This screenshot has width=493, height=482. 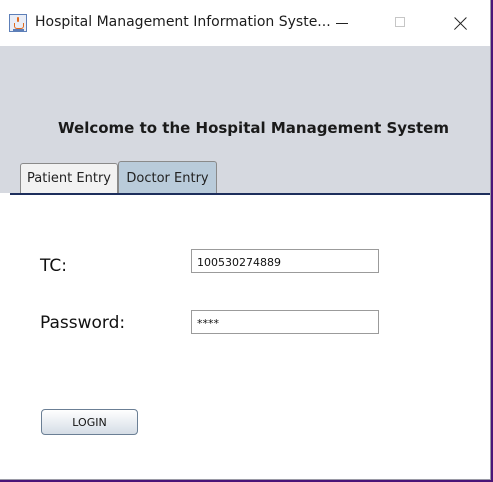 What do you see at coordinates (53, 266) in the screenshot?
I see `tc-label: TC:` at bounding box center [53, 266].